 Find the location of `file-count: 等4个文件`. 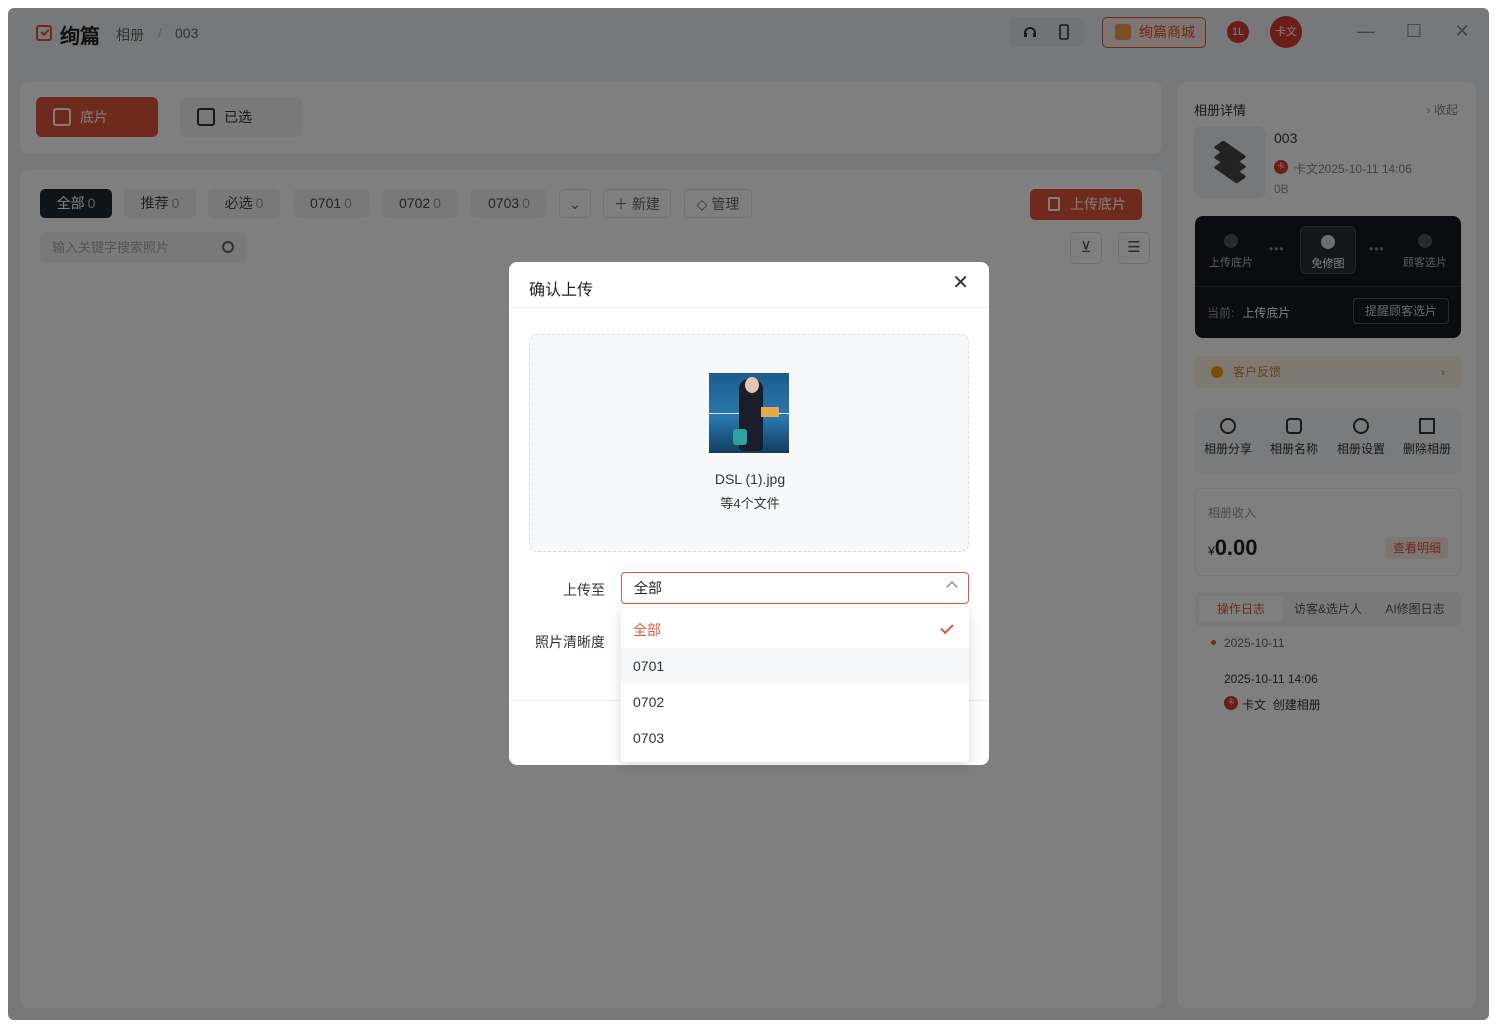

file-count: 等4个文件 is located at coordinates (750, 503).